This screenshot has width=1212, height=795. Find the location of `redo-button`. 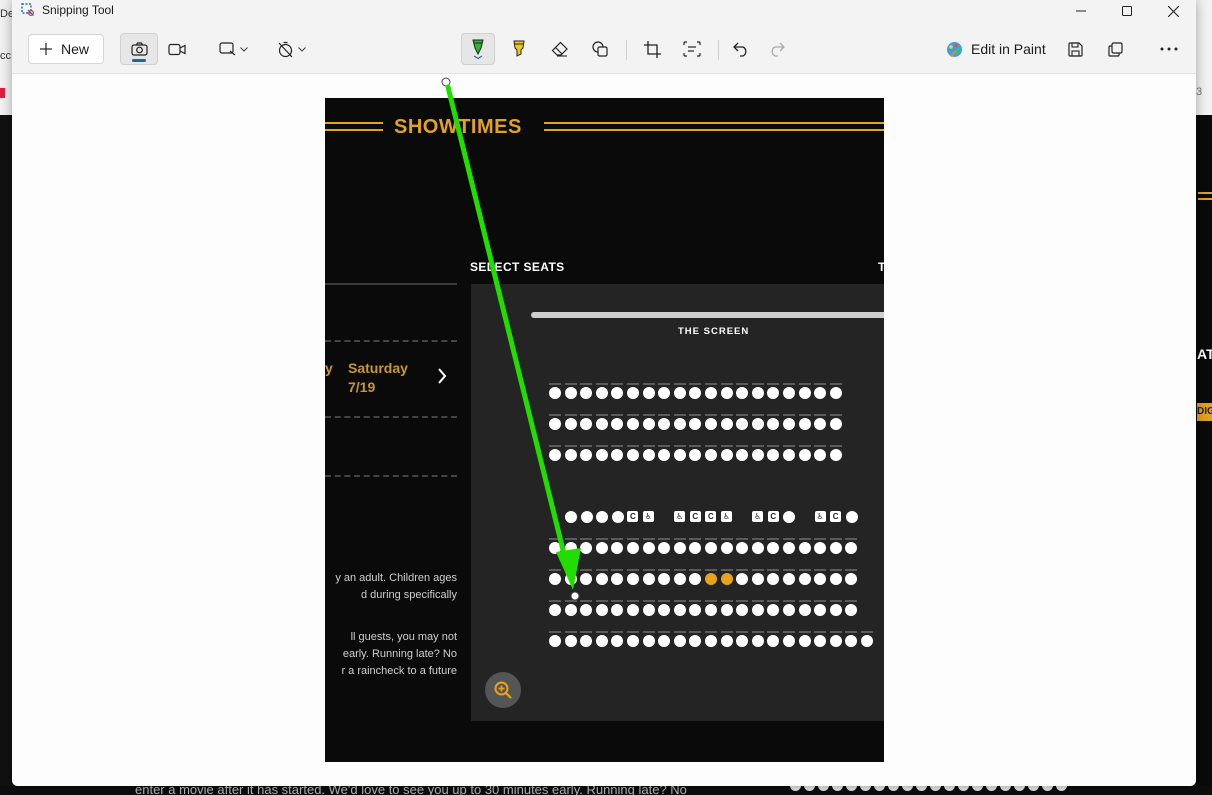

redo-button is located at coordinates (777, 49).